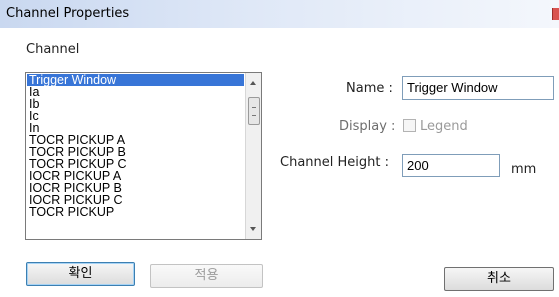  Describe the element at coordinates (253, 229) in the screenshot. I see `scroll-down-arrow-icon` at that location.